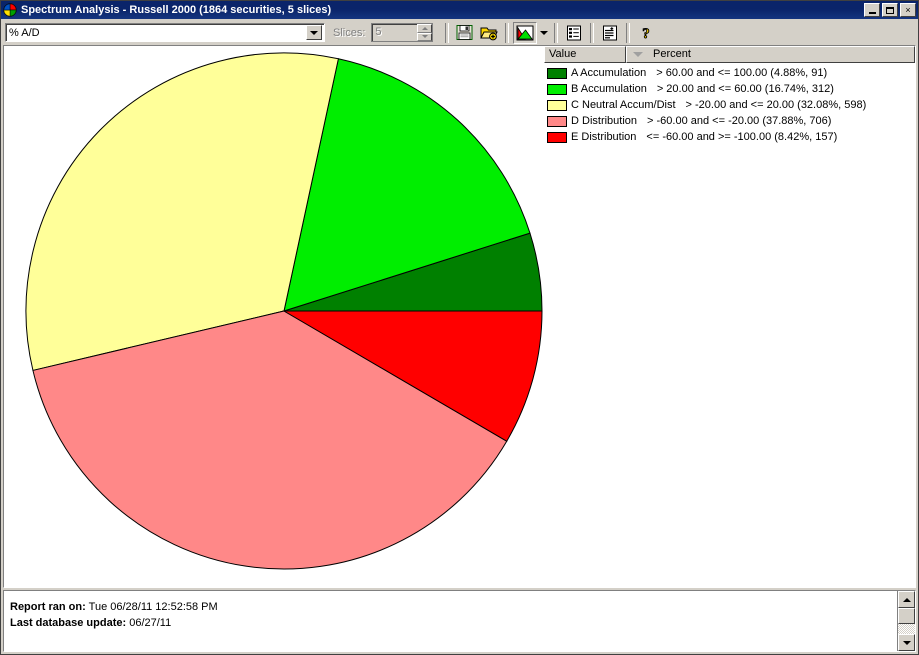  What do you see at coordinates (604, 137) in the screenshot?
I see `legend-label: E Distribution` at bounding box center [604, 137].